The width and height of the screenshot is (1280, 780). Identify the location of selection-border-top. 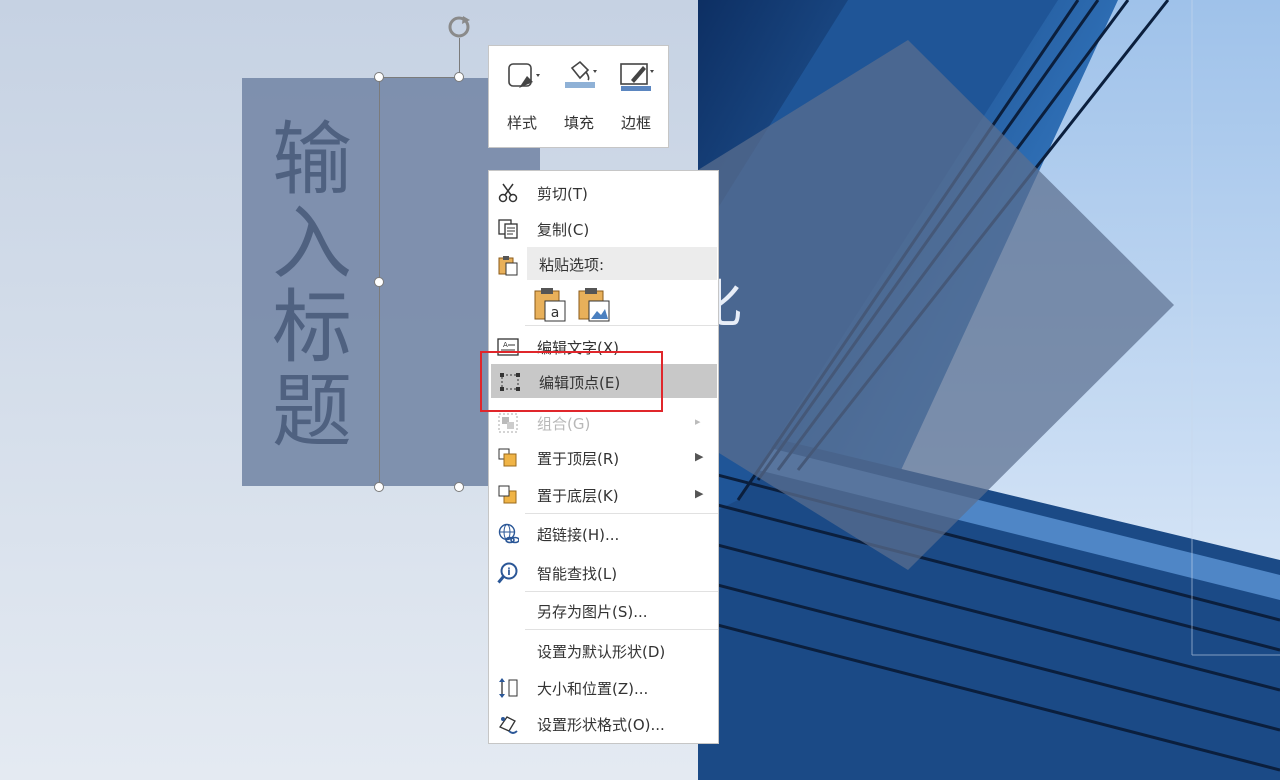
(420, 77).